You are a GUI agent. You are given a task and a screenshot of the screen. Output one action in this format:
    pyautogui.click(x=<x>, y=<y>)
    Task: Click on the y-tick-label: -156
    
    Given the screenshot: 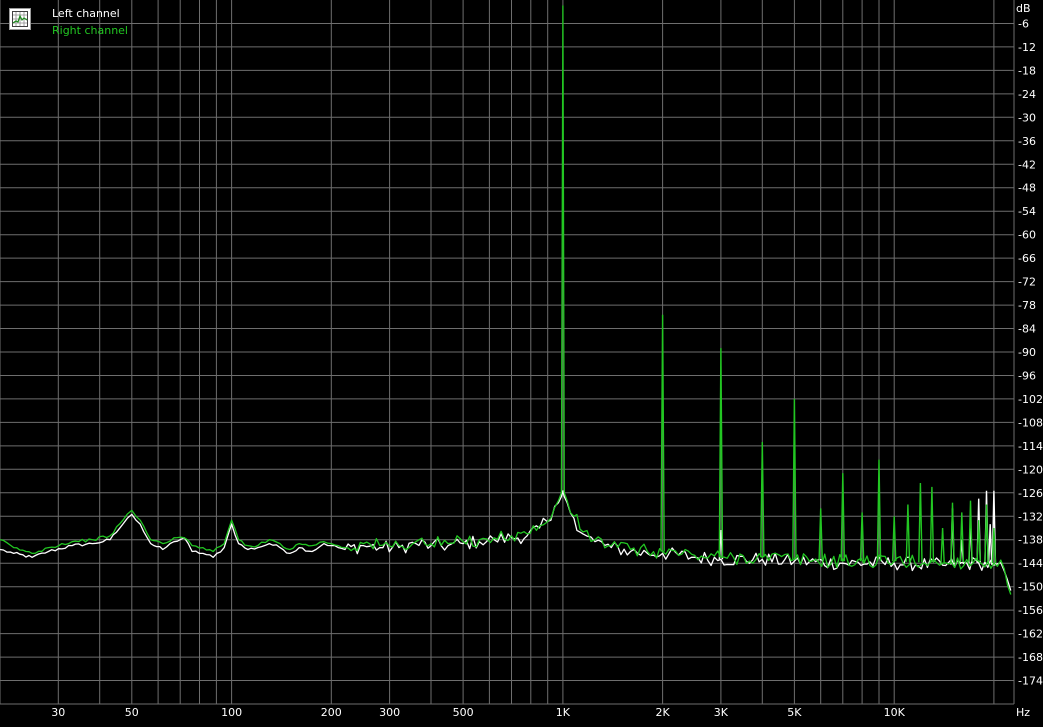 What is the action you would take?
    pyautogui.click(x=1030, y=610)
    